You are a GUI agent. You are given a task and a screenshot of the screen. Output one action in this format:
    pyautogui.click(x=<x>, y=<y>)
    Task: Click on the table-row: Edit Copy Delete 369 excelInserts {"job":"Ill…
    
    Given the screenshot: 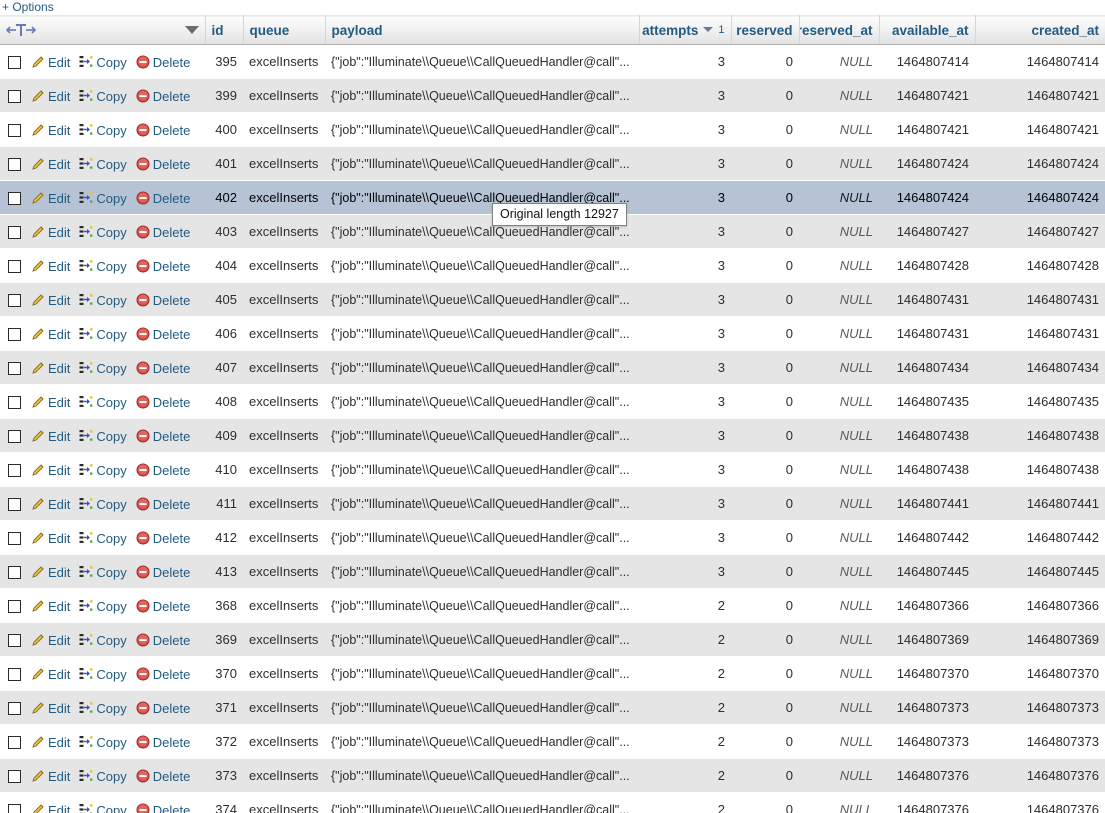 What is the action you would take?
    pyautogui.click(x=552, y=639)
    